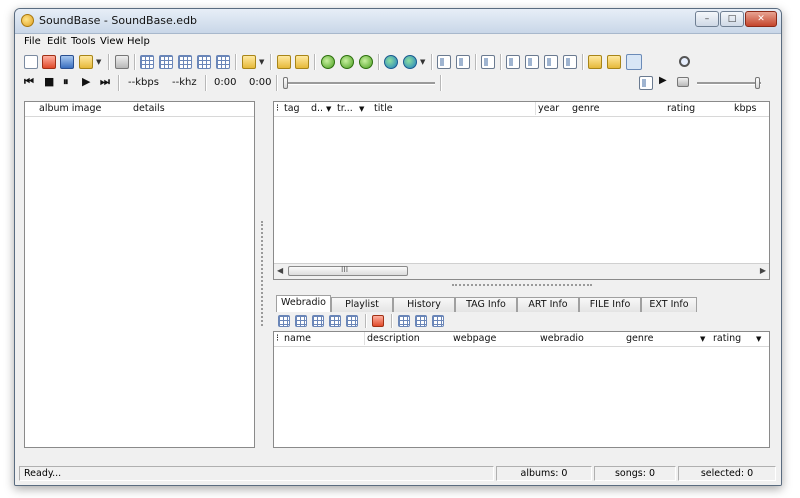  Describe the element at coordinates (444, 62) in the screenshot. I see `window-icon` at that location.